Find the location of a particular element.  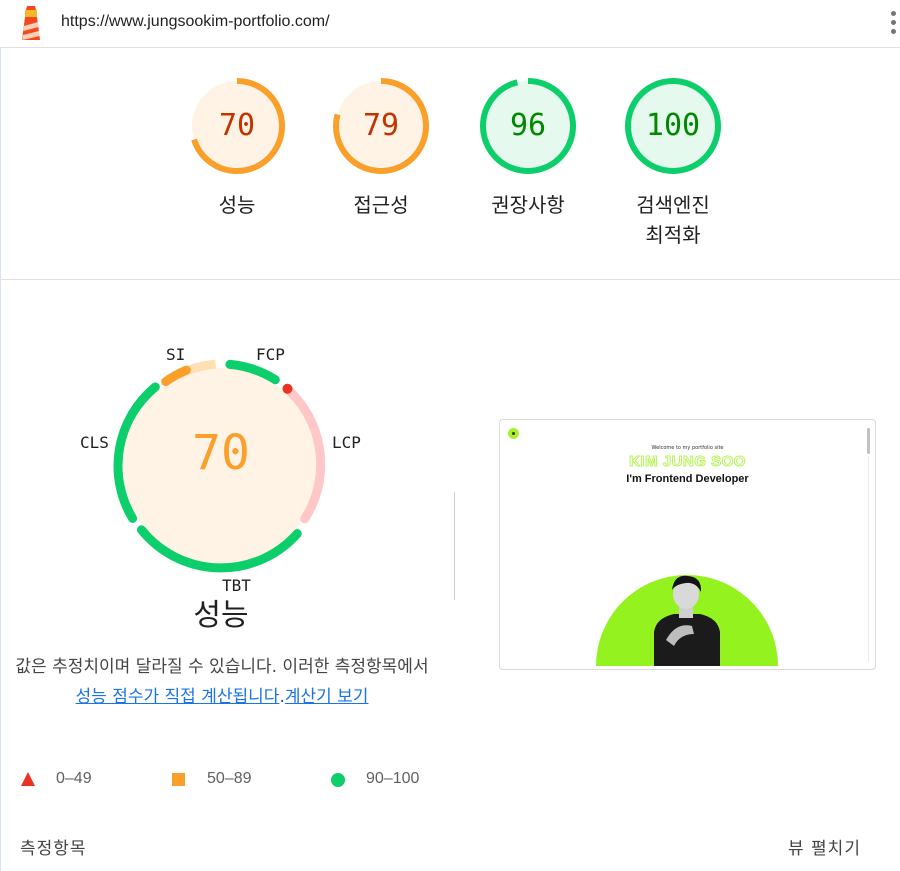

metric-label-si: SI is located at coordinates (176, 354).